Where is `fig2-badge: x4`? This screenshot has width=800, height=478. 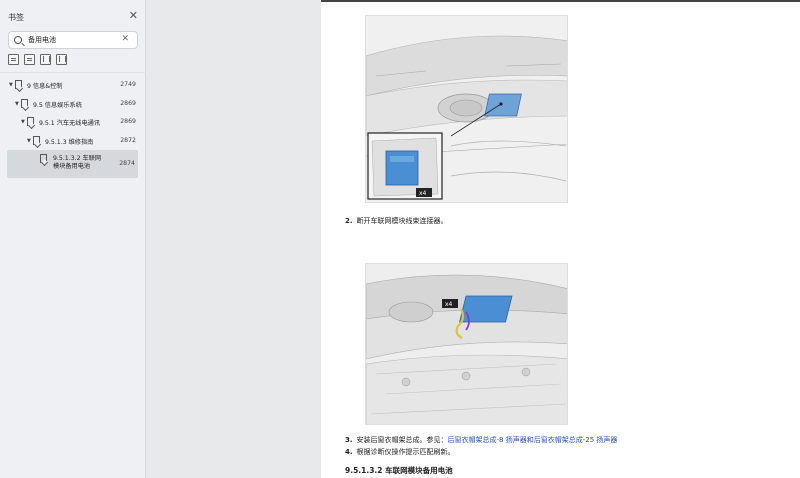 fig2-badge: x4 is located at coordinates (449, 304).